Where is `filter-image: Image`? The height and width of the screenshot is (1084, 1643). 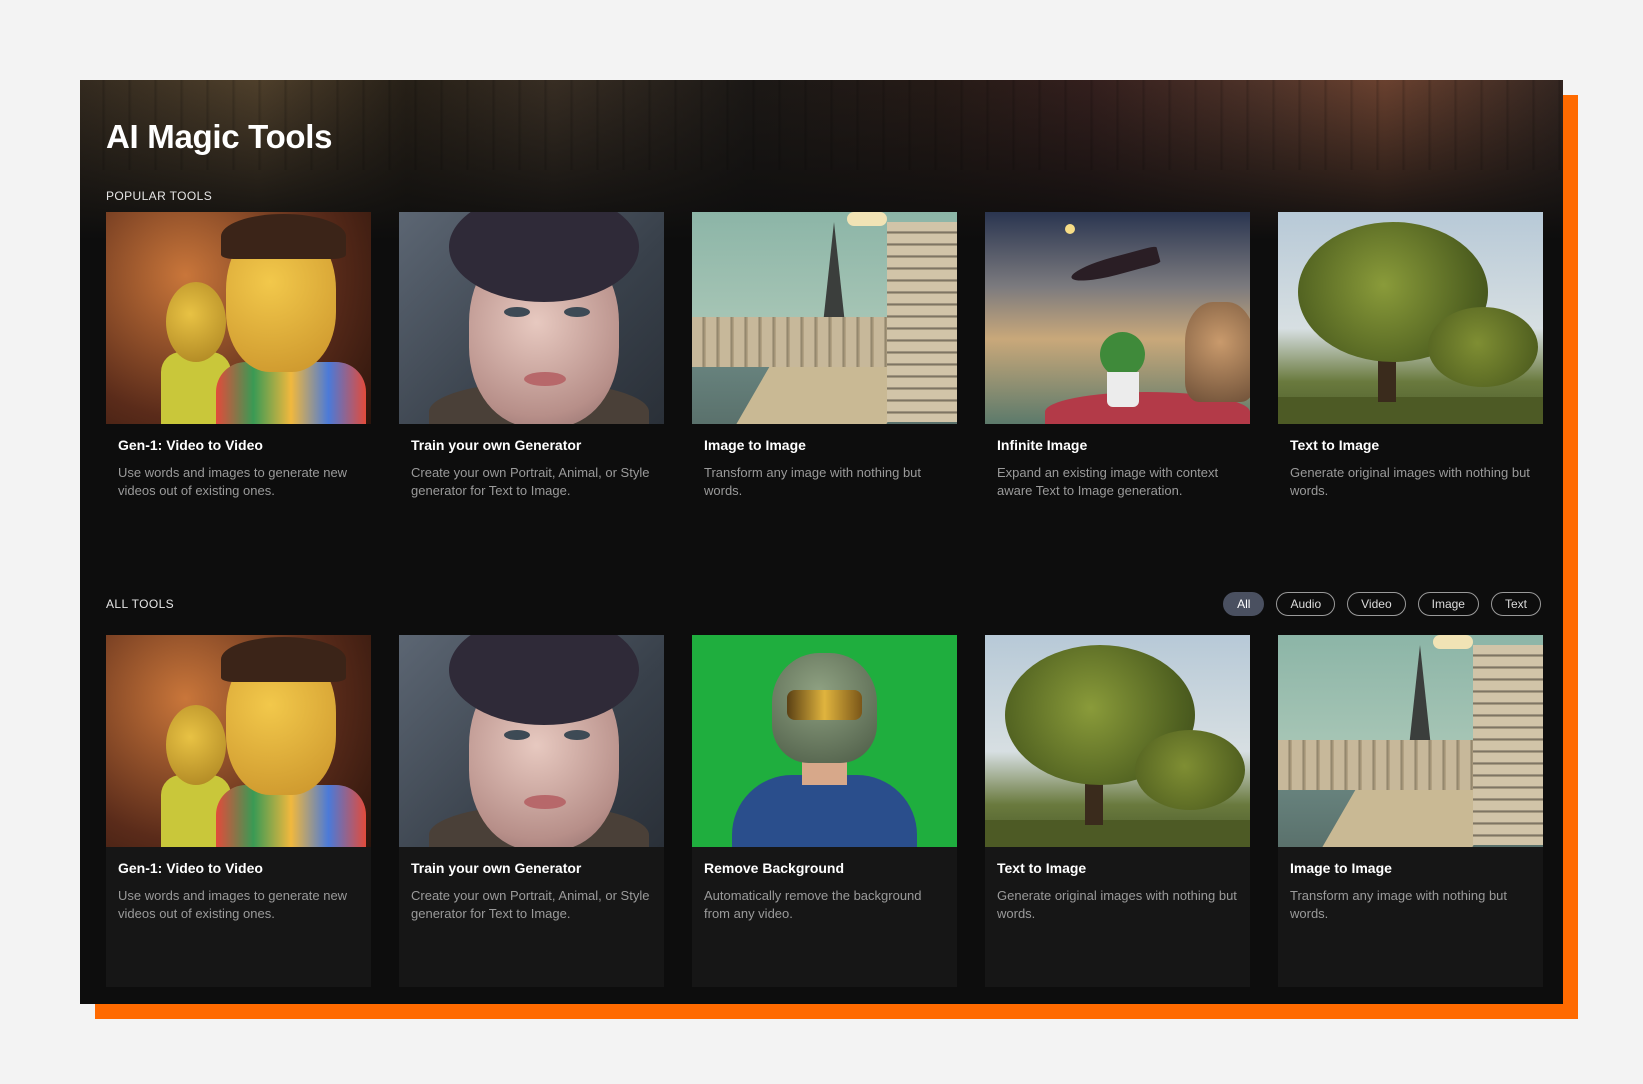
filter-image: Image is located at coordinates (1448, 604).